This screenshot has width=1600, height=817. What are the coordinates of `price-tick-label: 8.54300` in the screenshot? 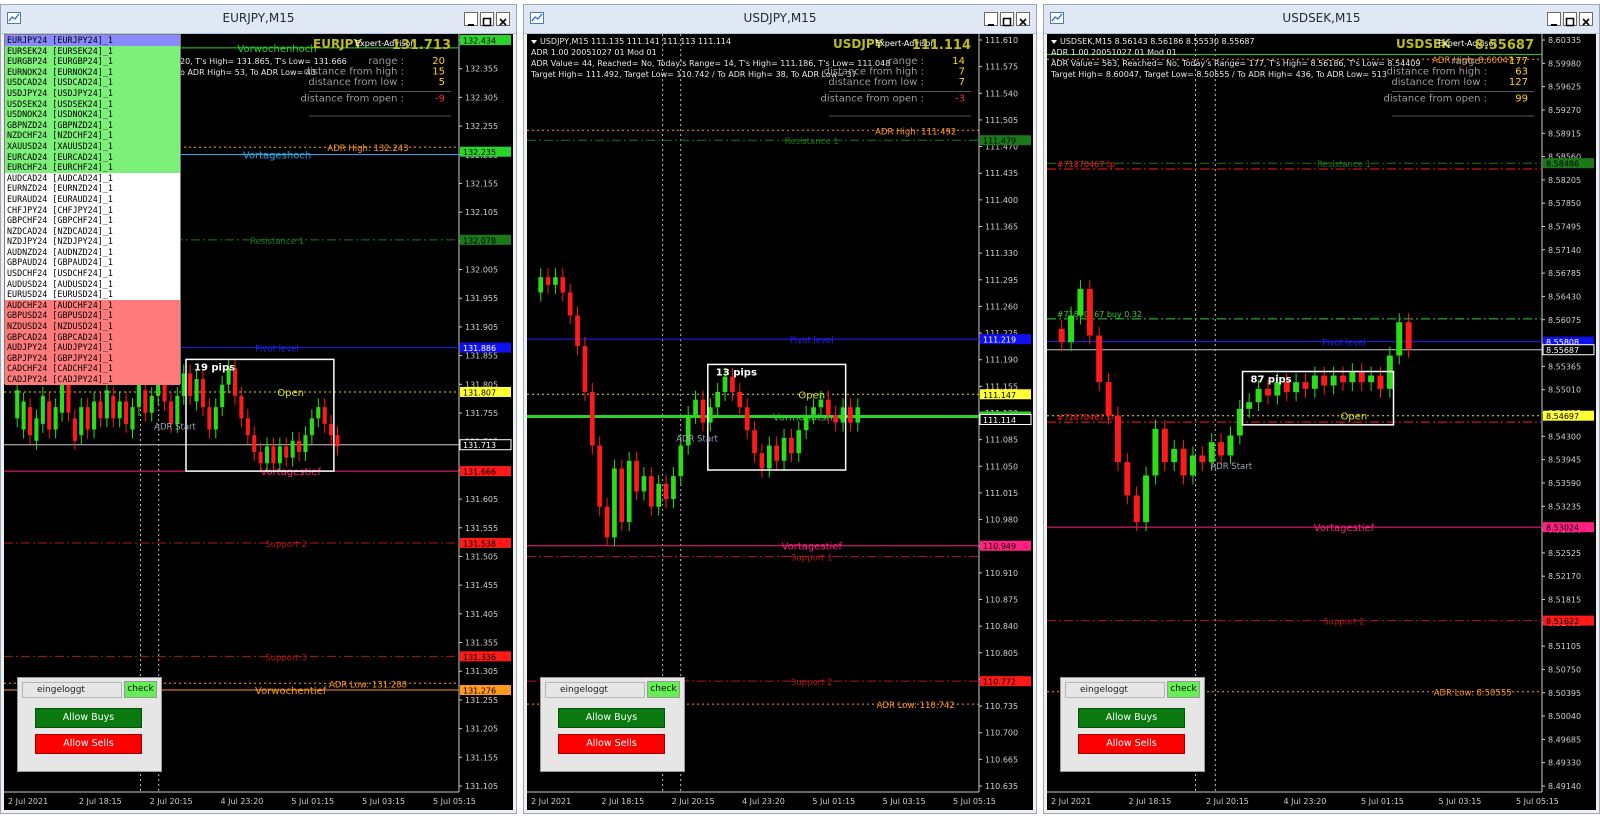 It's located at (1564, 436).